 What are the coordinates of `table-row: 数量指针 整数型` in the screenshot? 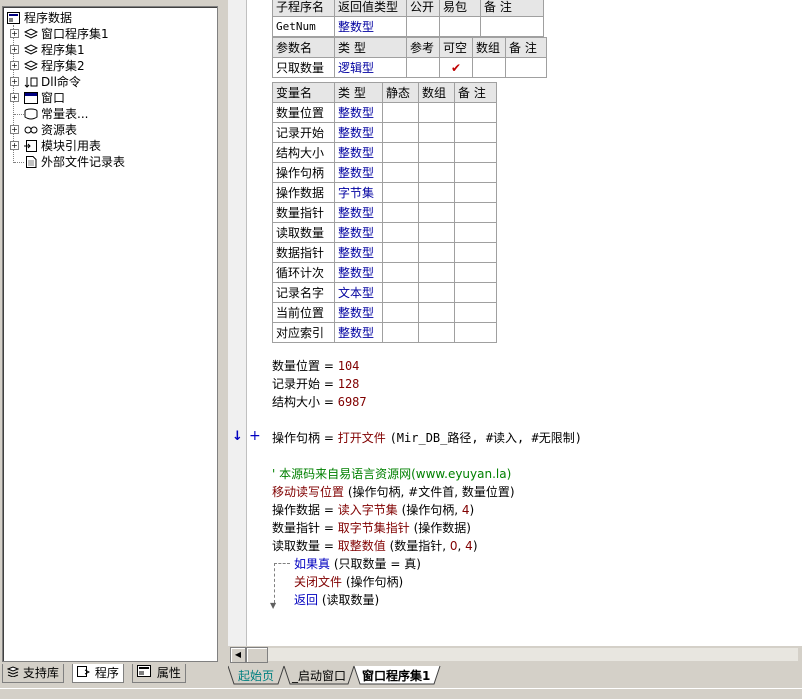 It's located at (384, 212).